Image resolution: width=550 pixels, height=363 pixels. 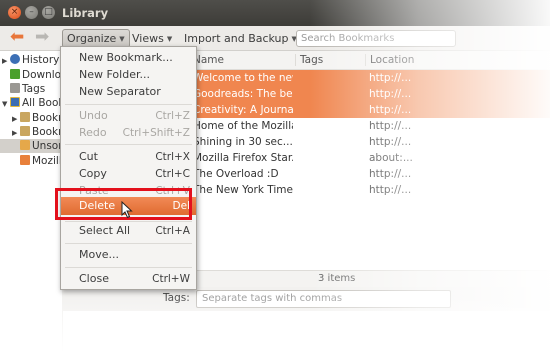 What do you see at coordinates (31, 12) in the screenshot?
I see `minimize-window-button: –` at bounding box center [31, 12].